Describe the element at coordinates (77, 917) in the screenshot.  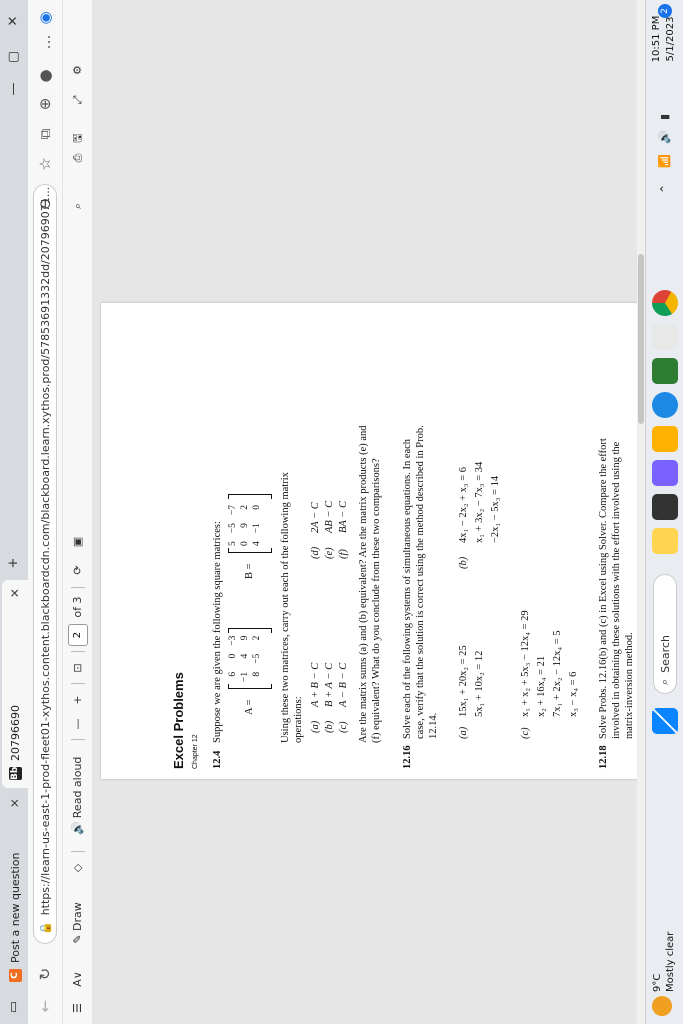
I see `draw-label: Draw` at that location.